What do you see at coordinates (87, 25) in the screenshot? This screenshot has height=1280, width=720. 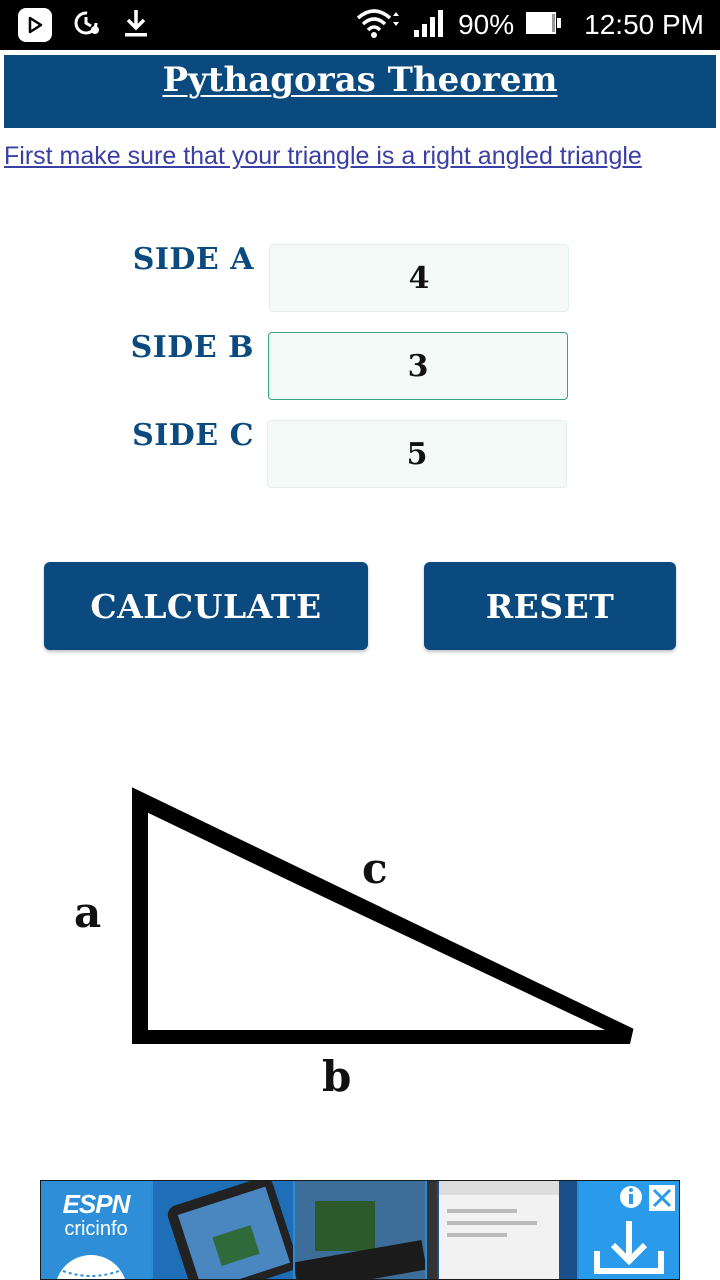 I see `sync-icon` at bounding box center [87, 25].